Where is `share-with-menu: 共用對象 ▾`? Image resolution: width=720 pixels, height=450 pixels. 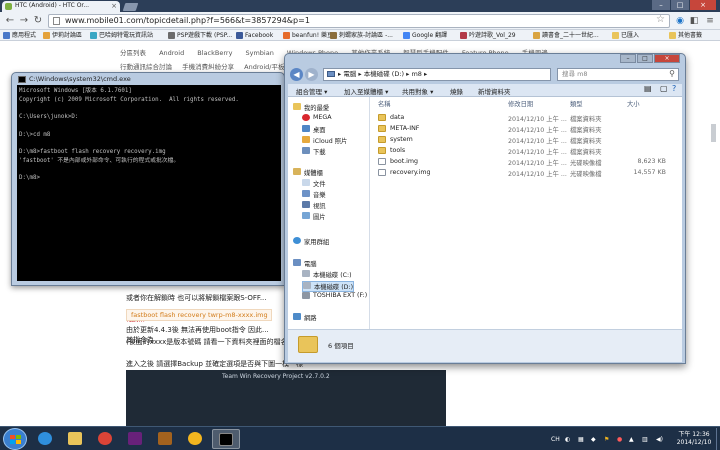
share-with-menu: 共用對象 ▾ is located at coordinates (417, 91).